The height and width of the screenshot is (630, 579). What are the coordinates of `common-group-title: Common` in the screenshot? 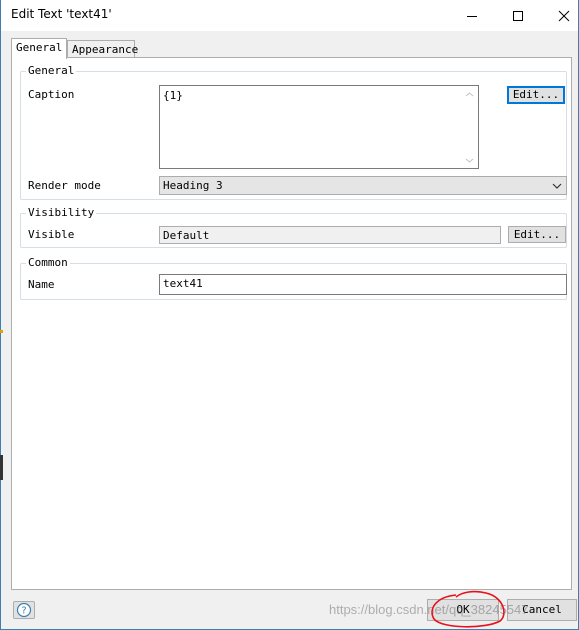 It's located at (48, 262).